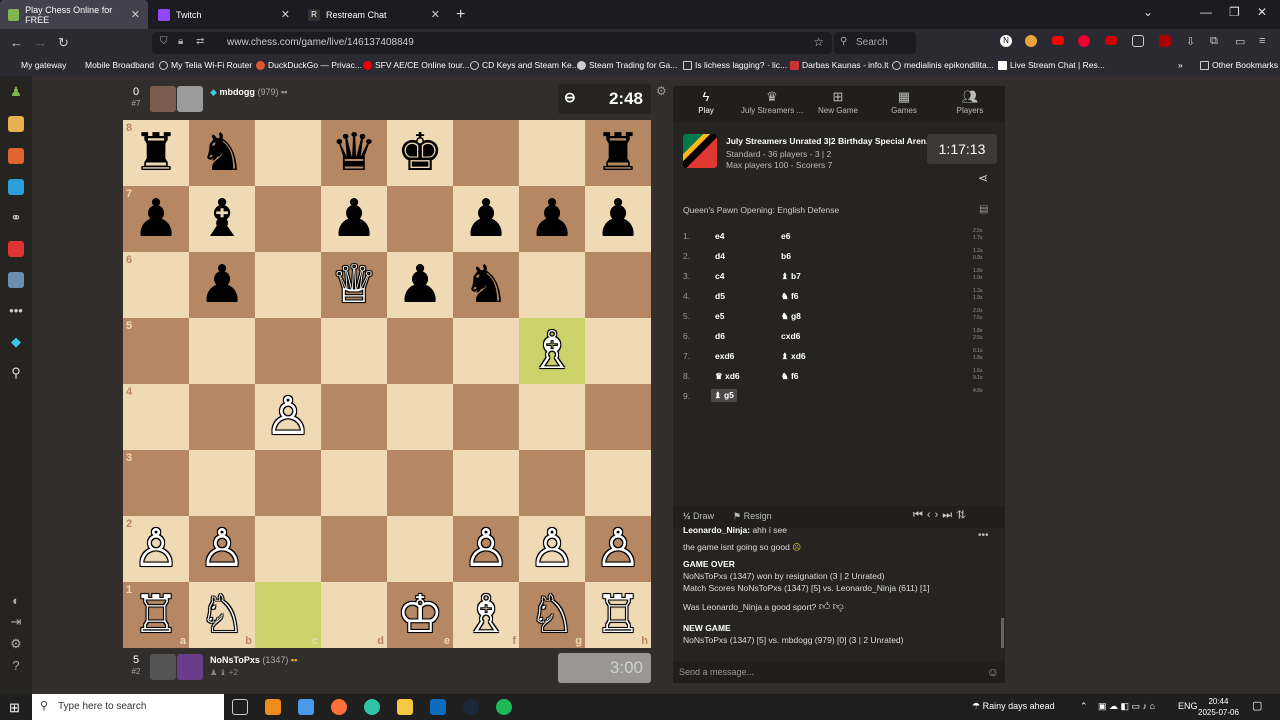  I want to click on black-move: ♝ b7, so click(791, 276).